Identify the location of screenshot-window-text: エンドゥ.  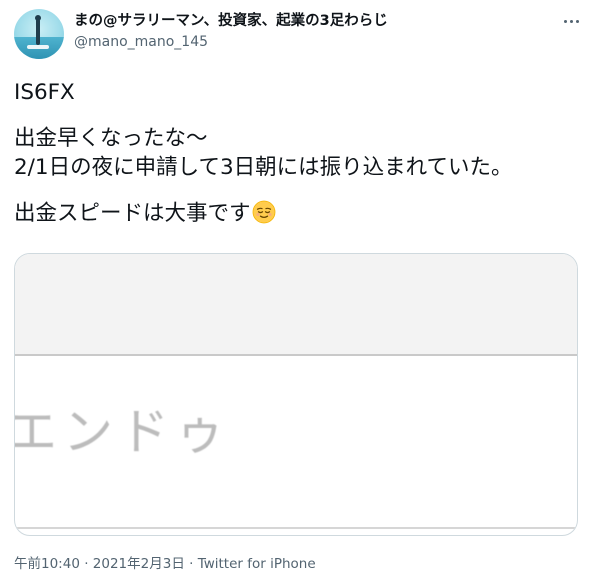
(122, 432).